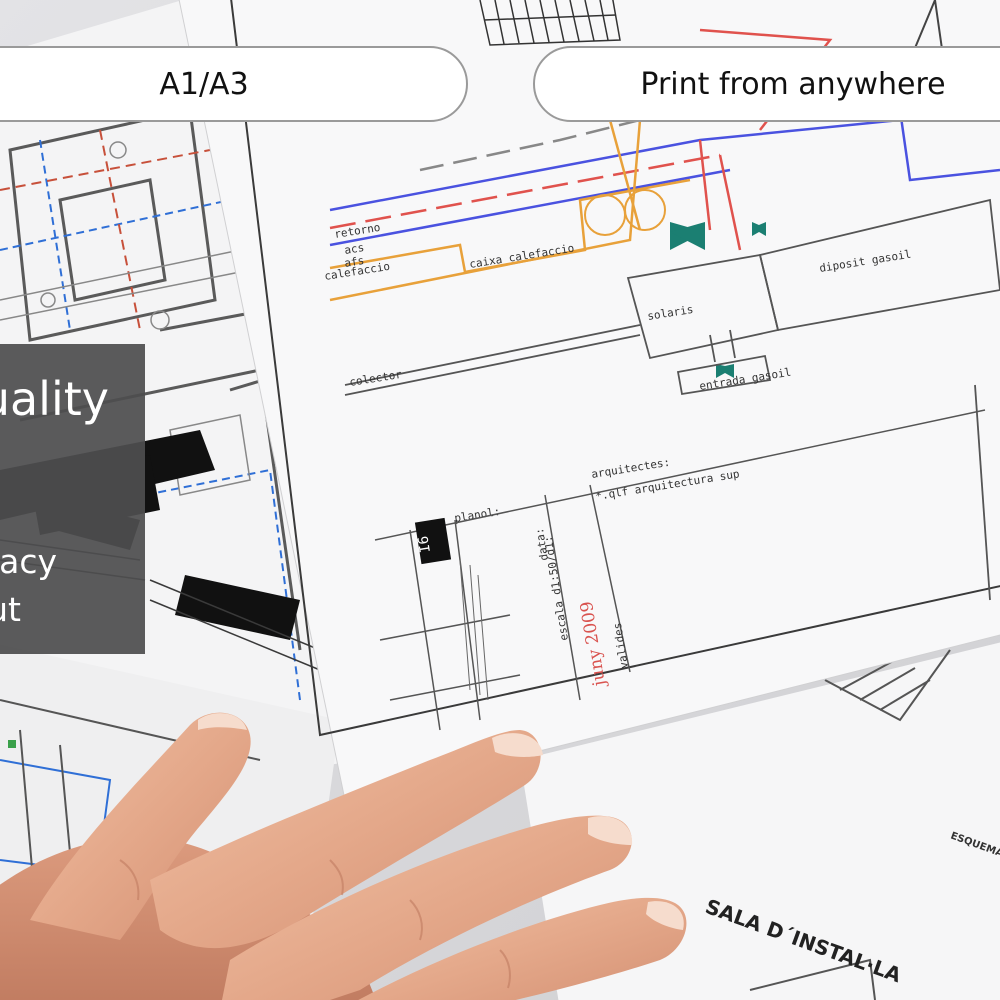 Image resolution: width=1000 pixels, height=1000 pixels. I want to click on feature-line-1: acy, so click(28, 561).